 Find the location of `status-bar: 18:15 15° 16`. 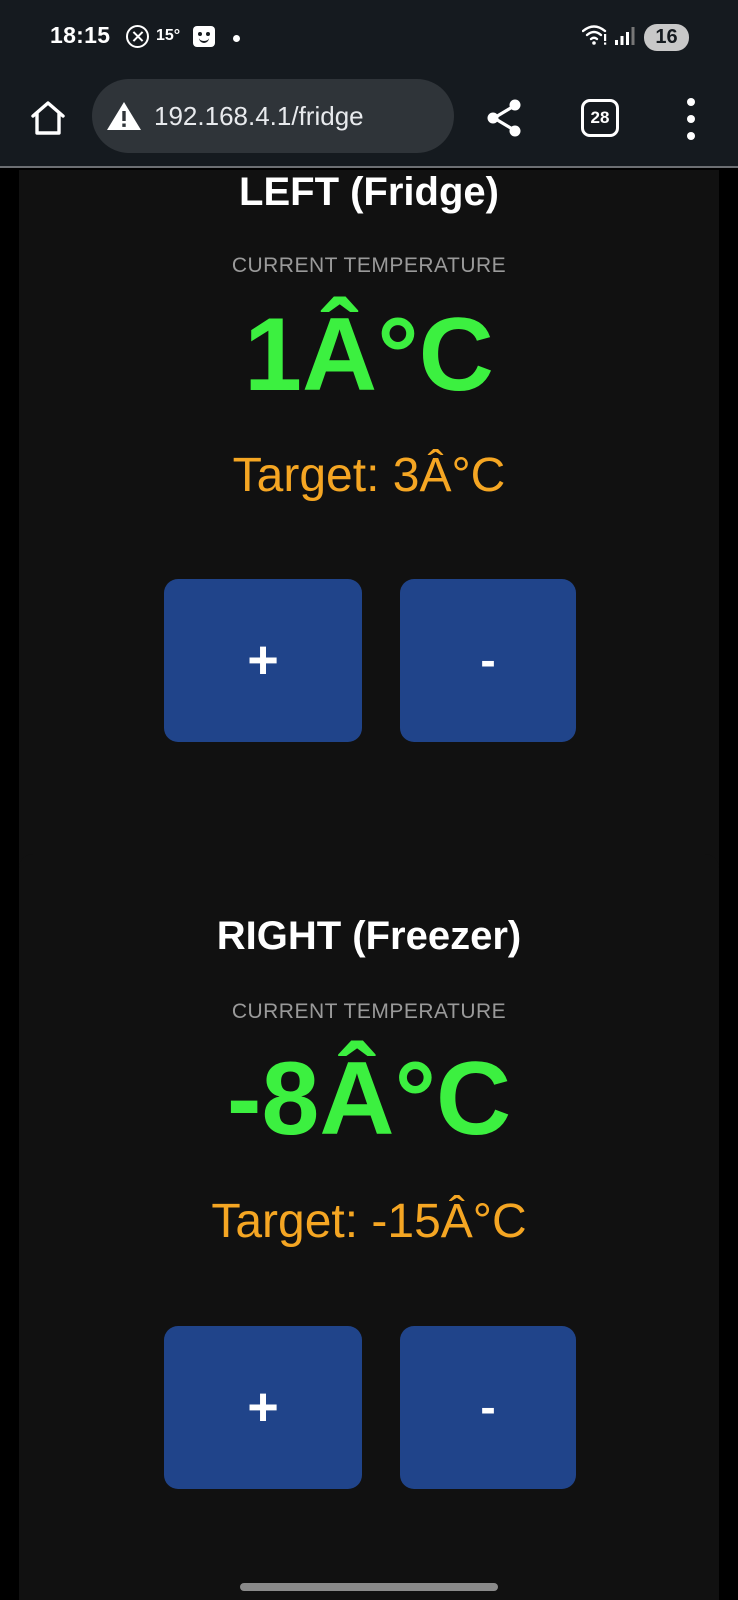

status-bar: 18:15 15° 16 is located at coordinates (369, 37).